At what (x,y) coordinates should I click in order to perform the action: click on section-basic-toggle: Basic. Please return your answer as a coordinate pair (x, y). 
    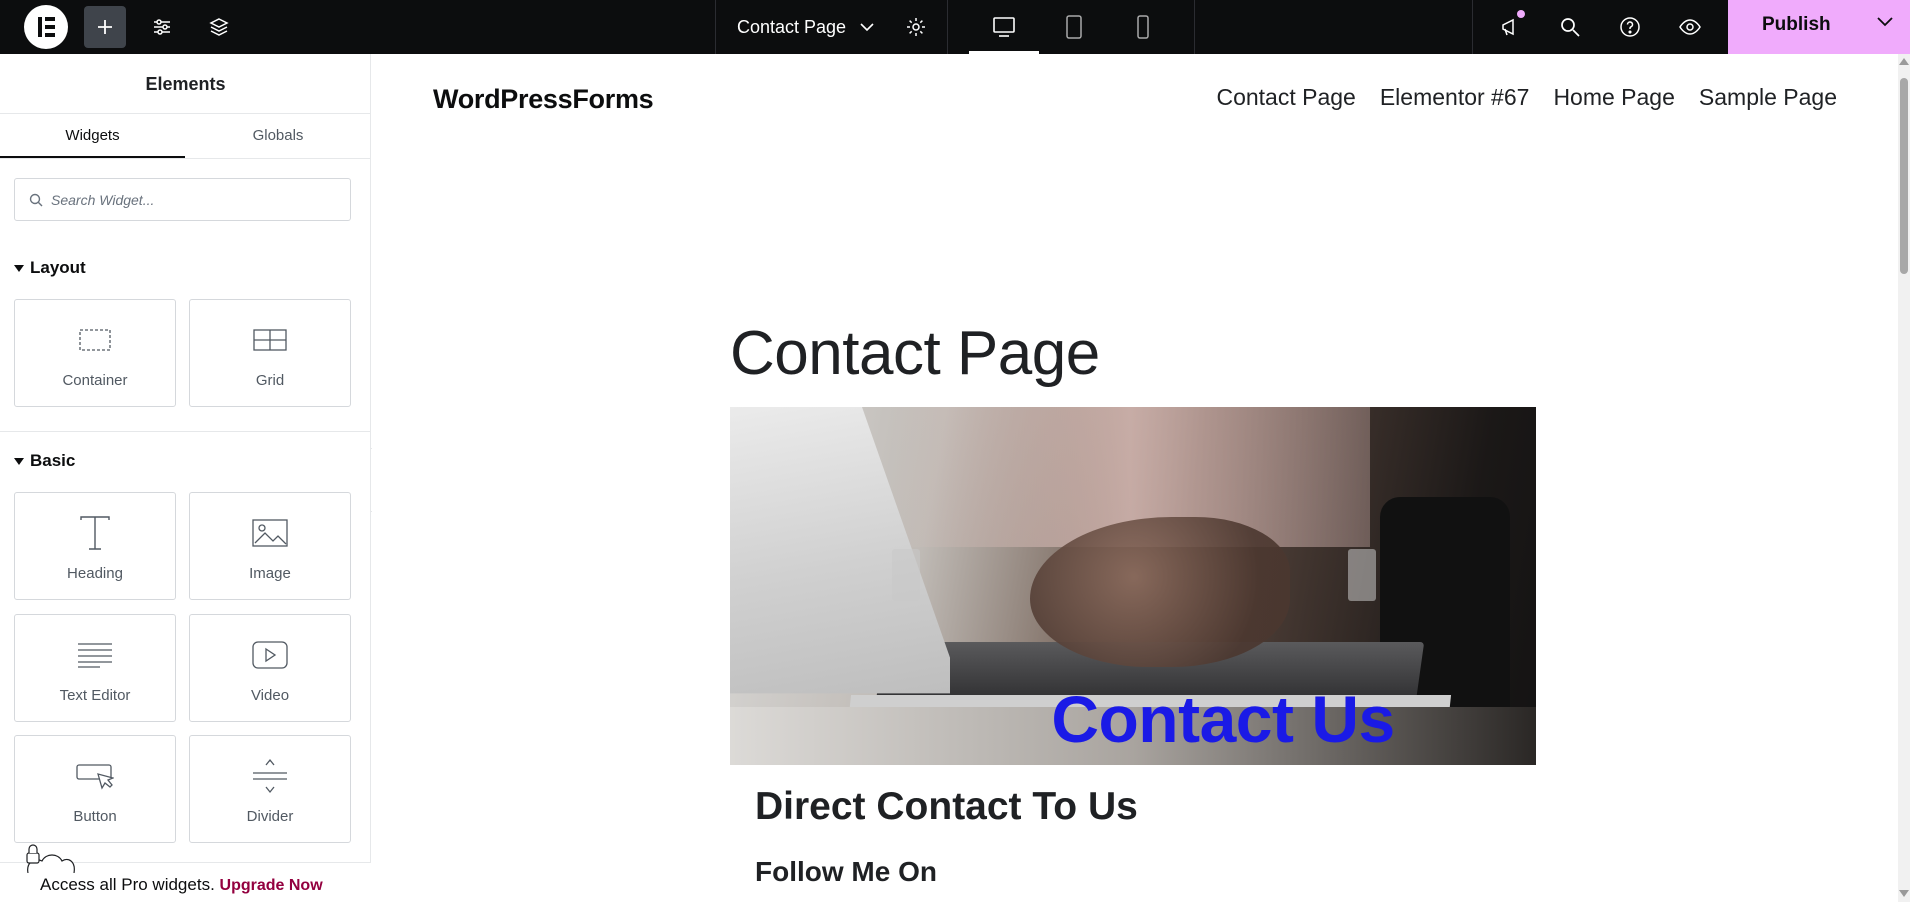
    Looking at the image, I should click on (44, 461).